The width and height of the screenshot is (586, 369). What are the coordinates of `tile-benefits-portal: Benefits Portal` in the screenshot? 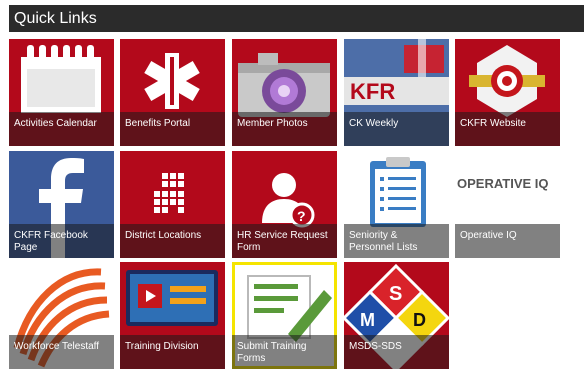 It's located at (172, 92).